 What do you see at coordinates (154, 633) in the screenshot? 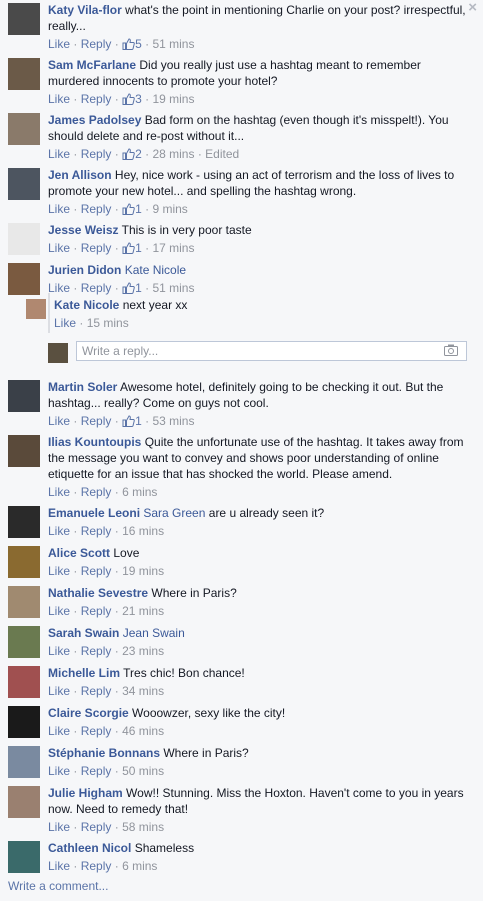
I see `tagged-user: Jean Swain` at bounding box center [154, 633].